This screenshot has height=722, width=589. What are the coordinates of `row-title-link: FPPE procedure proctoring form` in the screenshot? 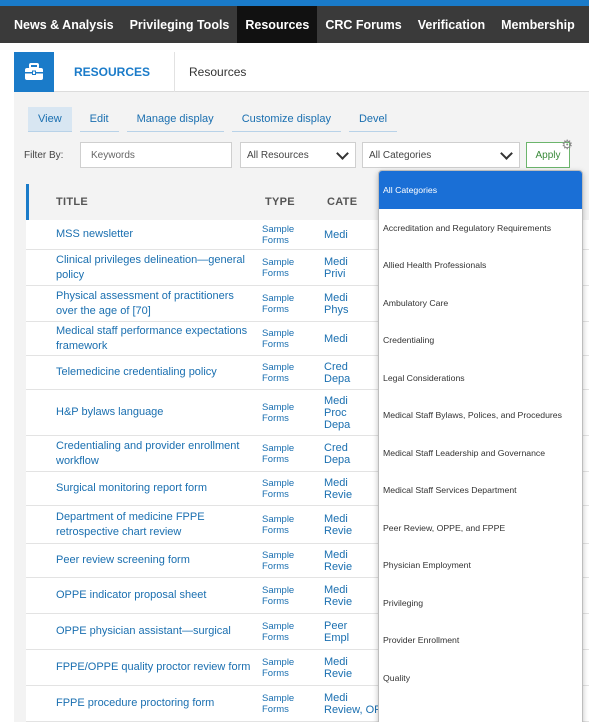 It's located at (144, 703).